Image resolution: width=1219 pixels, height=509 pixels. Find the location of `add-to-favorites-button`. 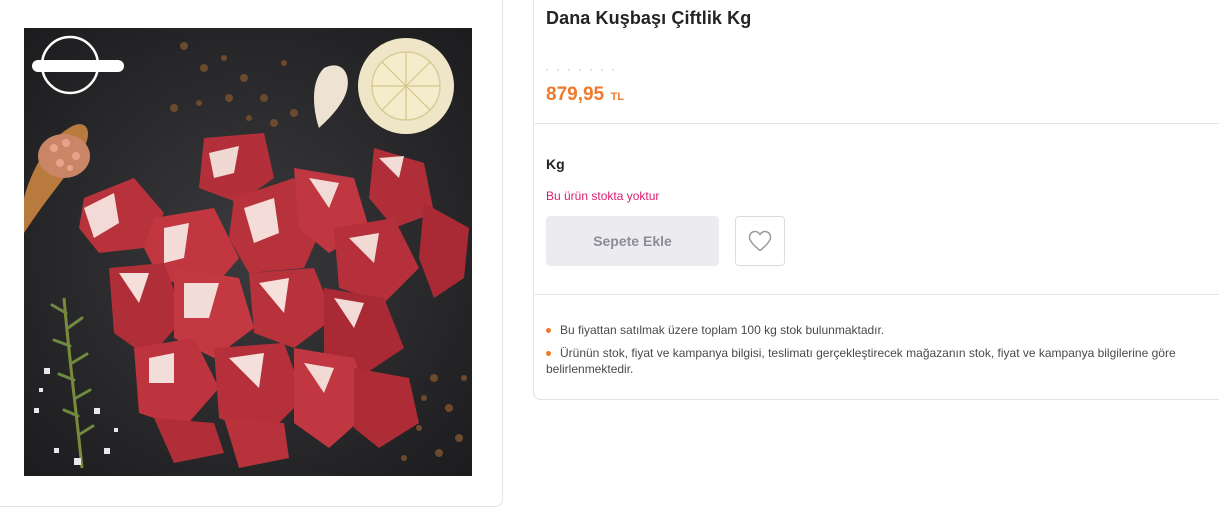

add-to-favorites-button is located at coordinates (760, 241).